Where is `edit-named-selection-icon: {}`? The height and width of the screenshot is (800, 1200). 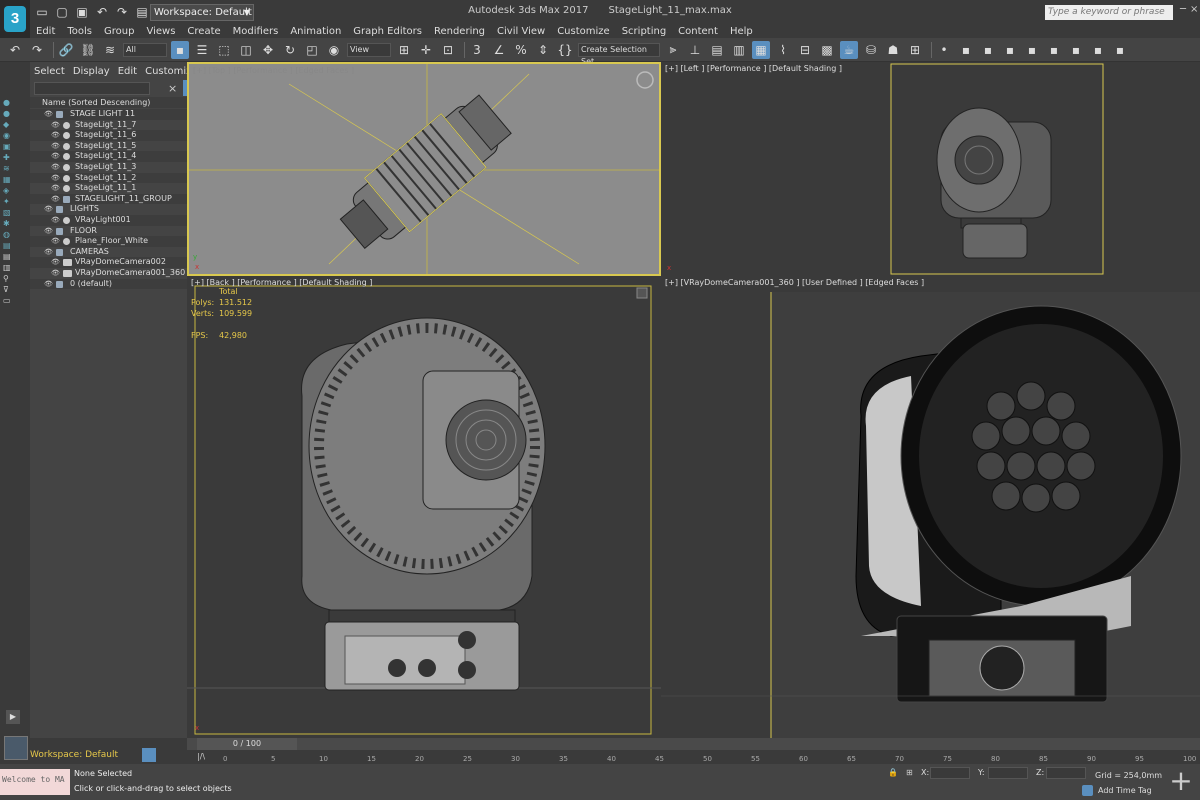
edit-named-selection-icon: {} is located at coordinates (565, 50).